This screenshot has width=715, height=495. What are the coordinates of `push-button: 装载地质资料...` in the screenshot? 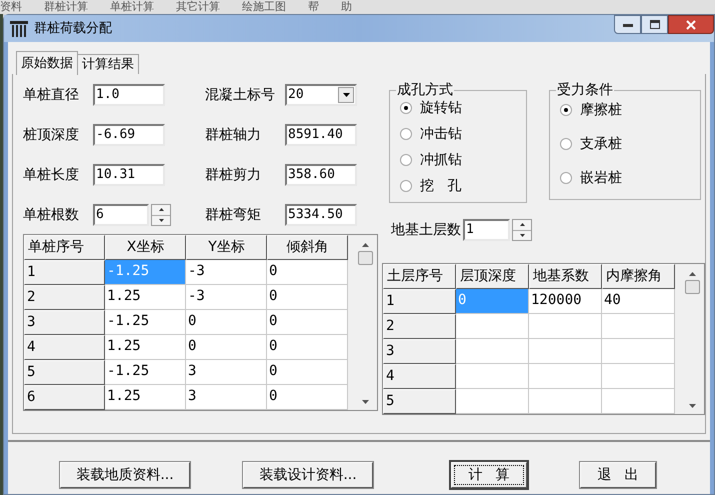 It's located at (125, 475).